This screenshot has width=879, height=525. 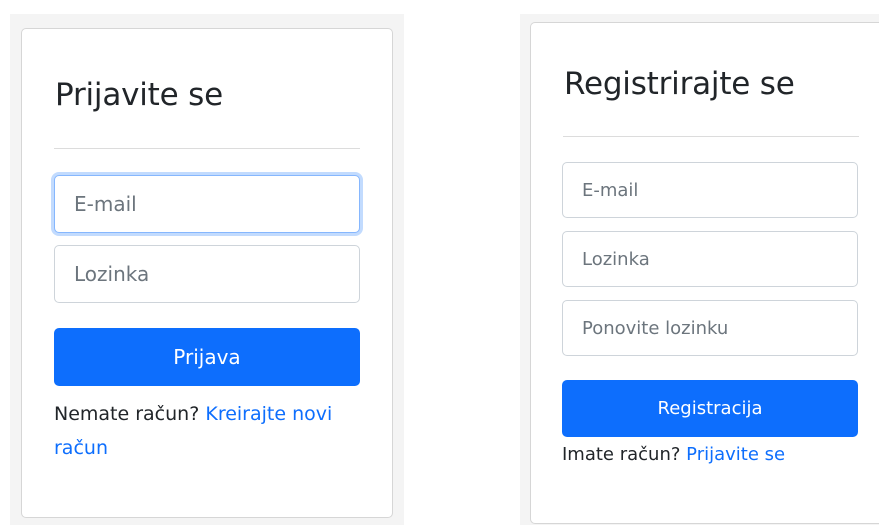 What do you see at coordinates (207, 357) in the screenshot?
I see `login-submit-button: Prijava` at bounding box center [207, 357].